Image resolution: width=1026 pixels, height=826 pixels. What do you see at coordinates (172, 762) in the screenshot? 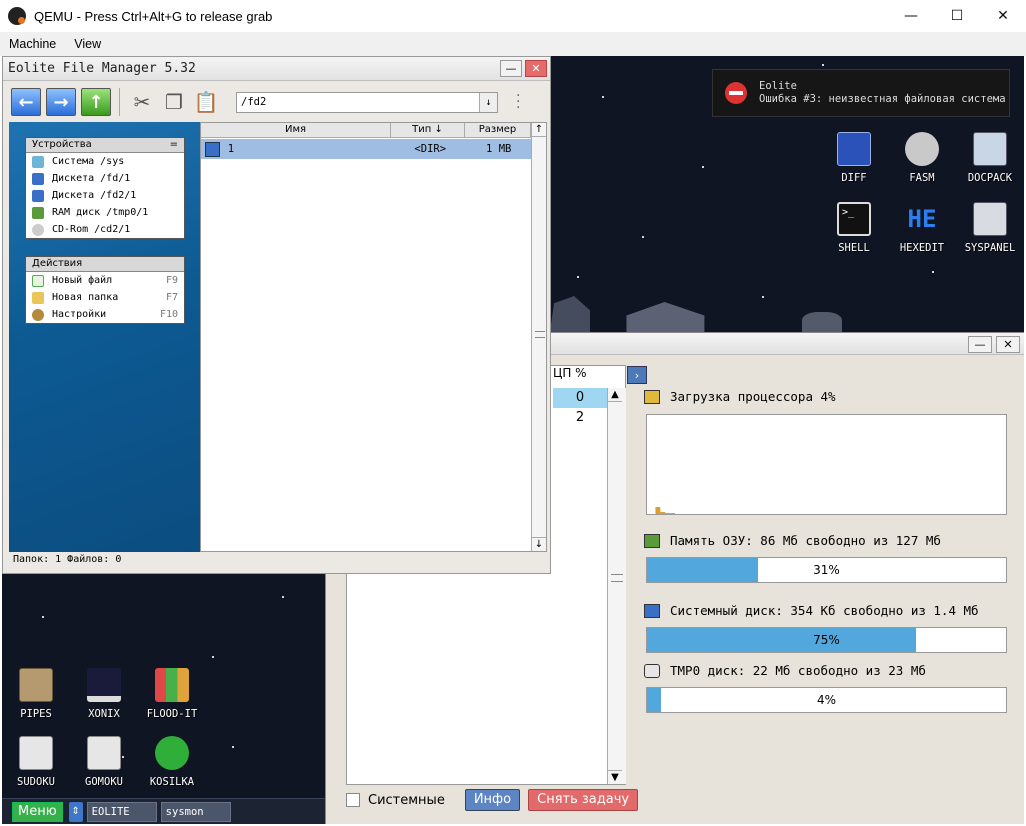
I see `desktop-icon-kosilka: KOSILKA` at bounding box center [172, 762].